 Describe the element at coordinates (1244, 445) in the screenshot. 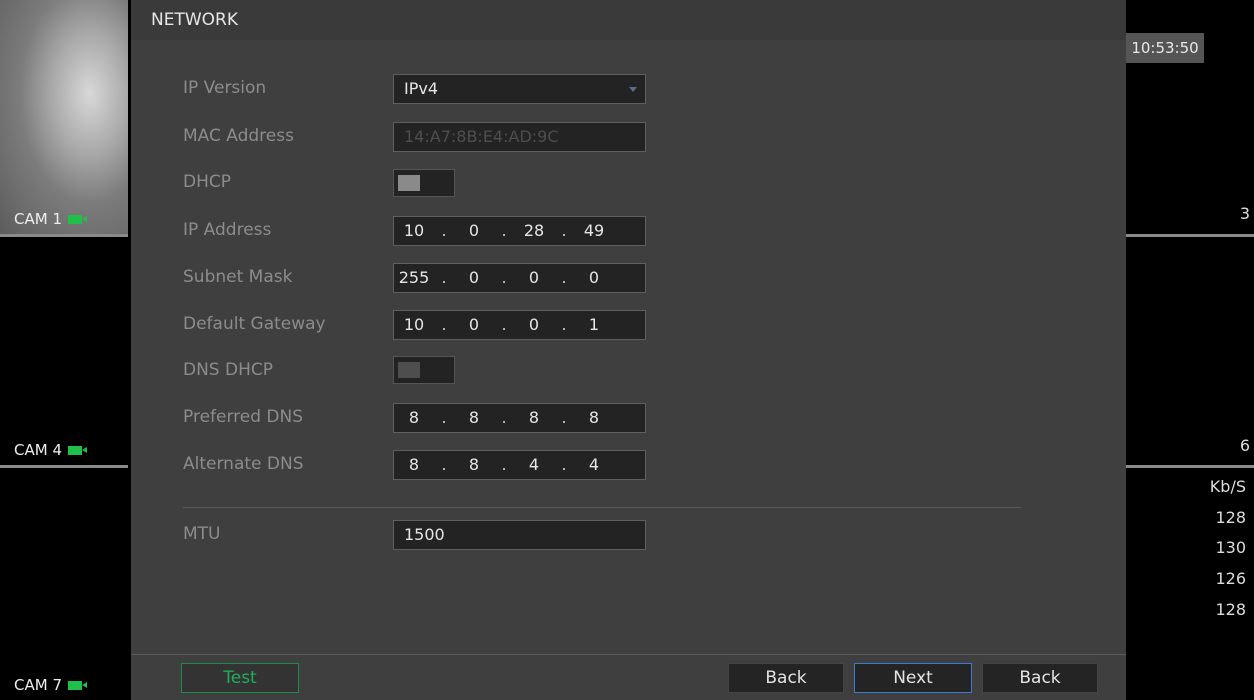

I see `channel-number: 6` at that location.